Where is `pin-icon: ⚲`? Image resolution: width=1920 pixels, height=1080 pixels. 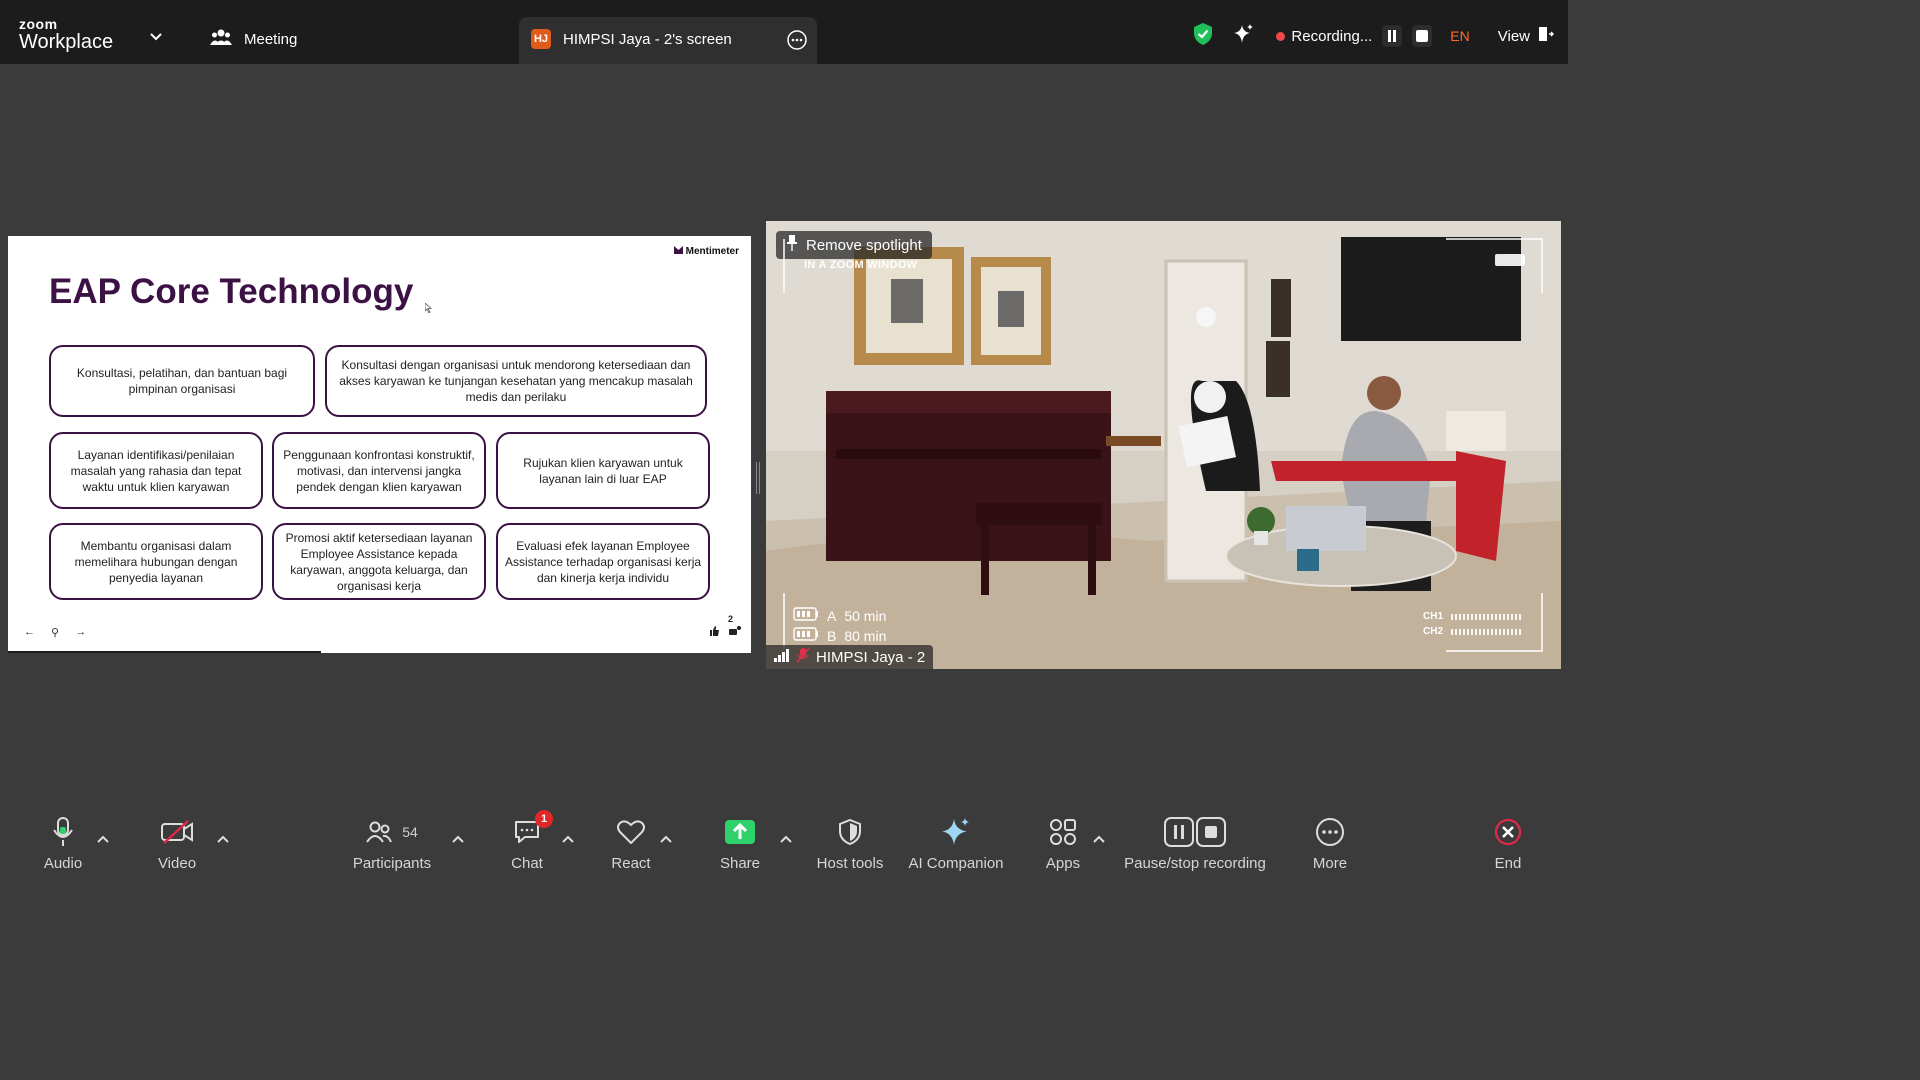
pin-icon: ⚲ is located at coordinates (55, 632).